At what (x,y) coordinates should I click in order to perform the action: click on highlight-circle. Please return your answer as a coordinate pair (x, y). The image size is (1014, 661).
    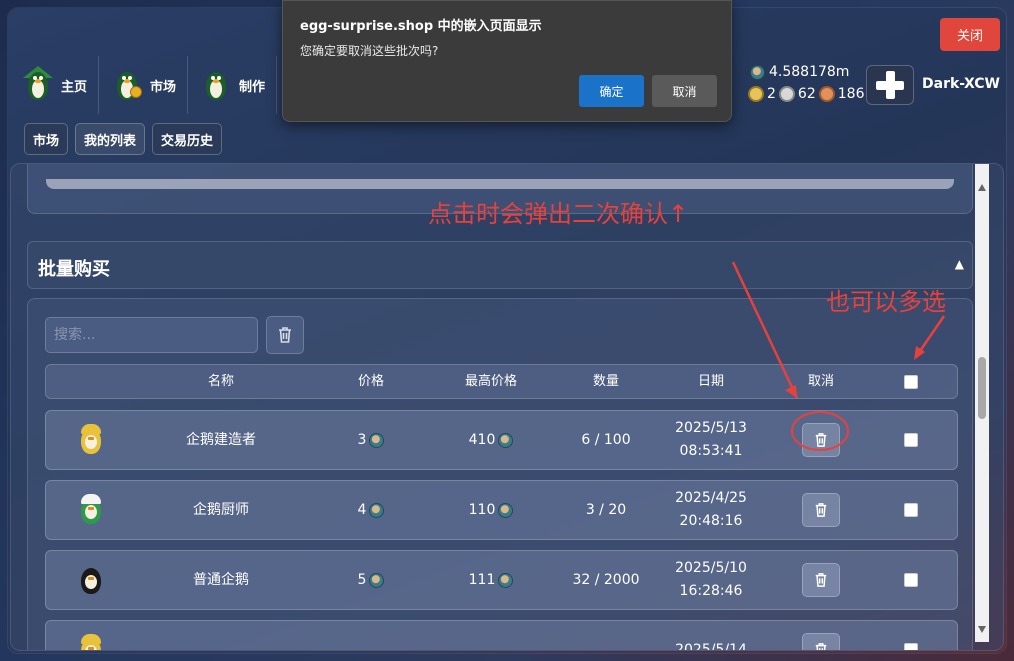
    Looking at the image, I should click on (820, 431).